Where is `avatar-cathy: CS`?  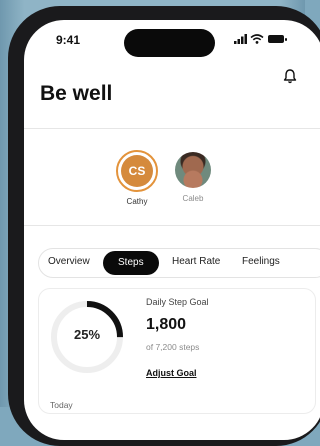 avatar-cathy: CS is located at coordinates (137, 171).